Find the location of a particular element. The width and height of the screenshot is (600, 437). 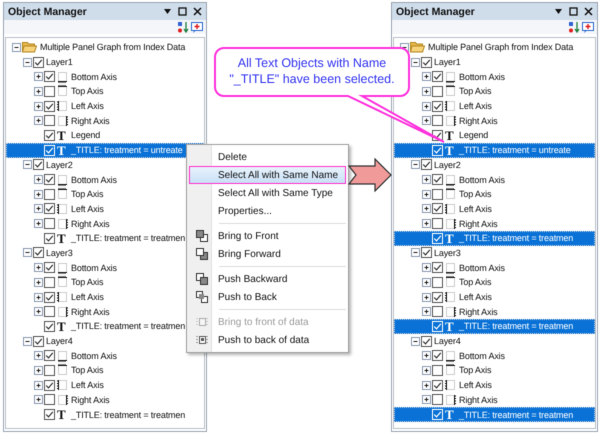

tree-row: T Legend is located at coordinates (105, 135).